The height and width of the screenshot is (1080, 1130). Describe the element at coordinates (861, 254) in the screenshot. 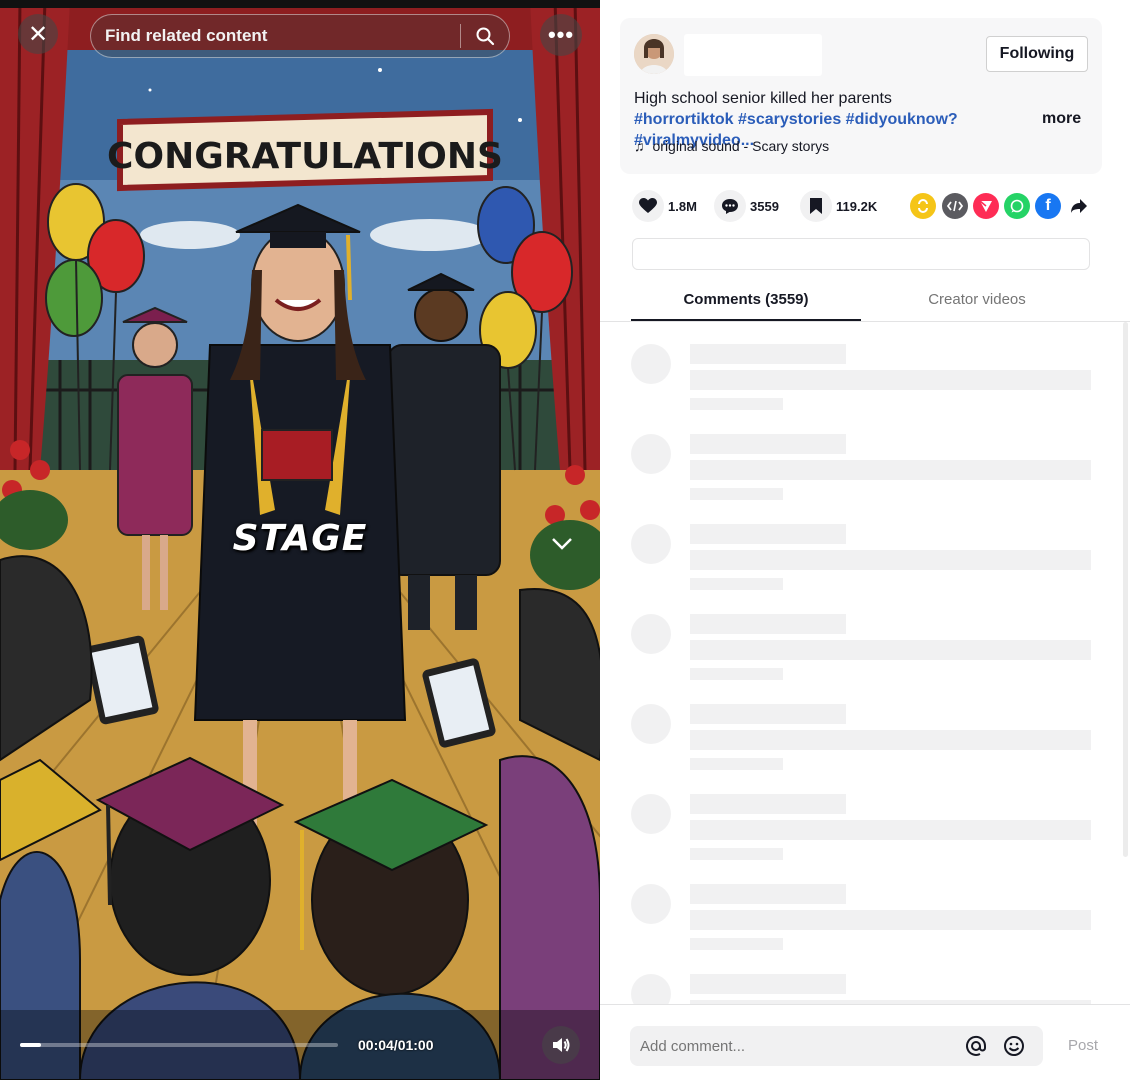

I see `copy-link-box` at that location.